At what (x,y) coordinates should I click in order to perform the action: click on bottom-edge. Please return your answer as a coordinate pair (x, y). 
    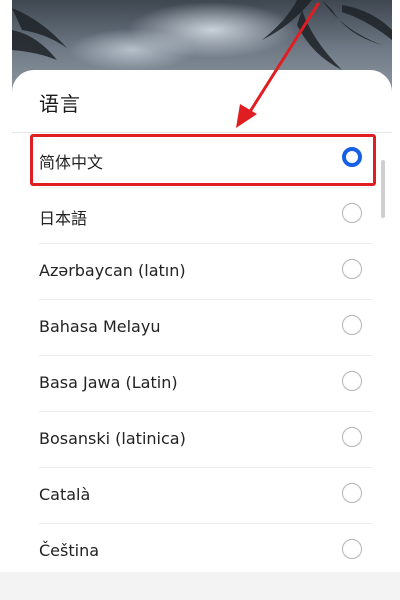
    Looking at the image, I should click on (200, 586).